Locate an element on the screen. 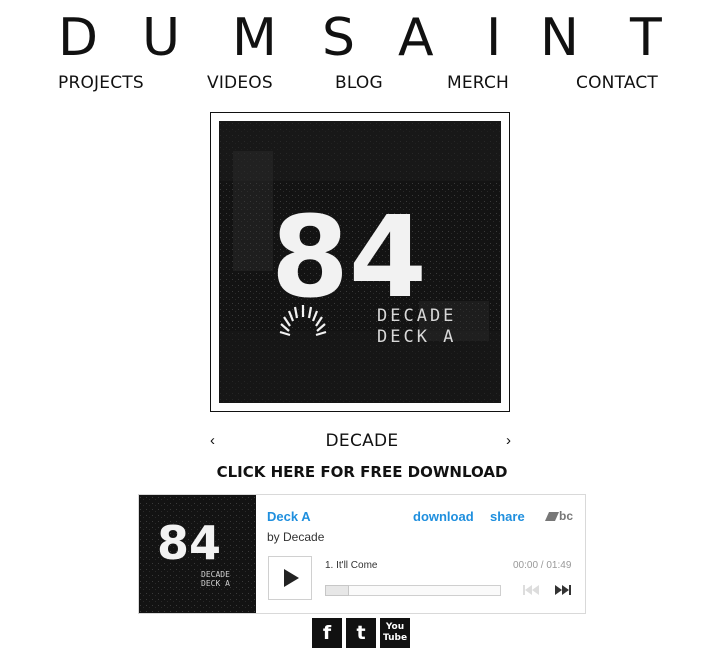 Image resolution: width=724 pixels, height=667 pixels. bandcamp-logo-icon: bc is located at coordinates (559, 516).